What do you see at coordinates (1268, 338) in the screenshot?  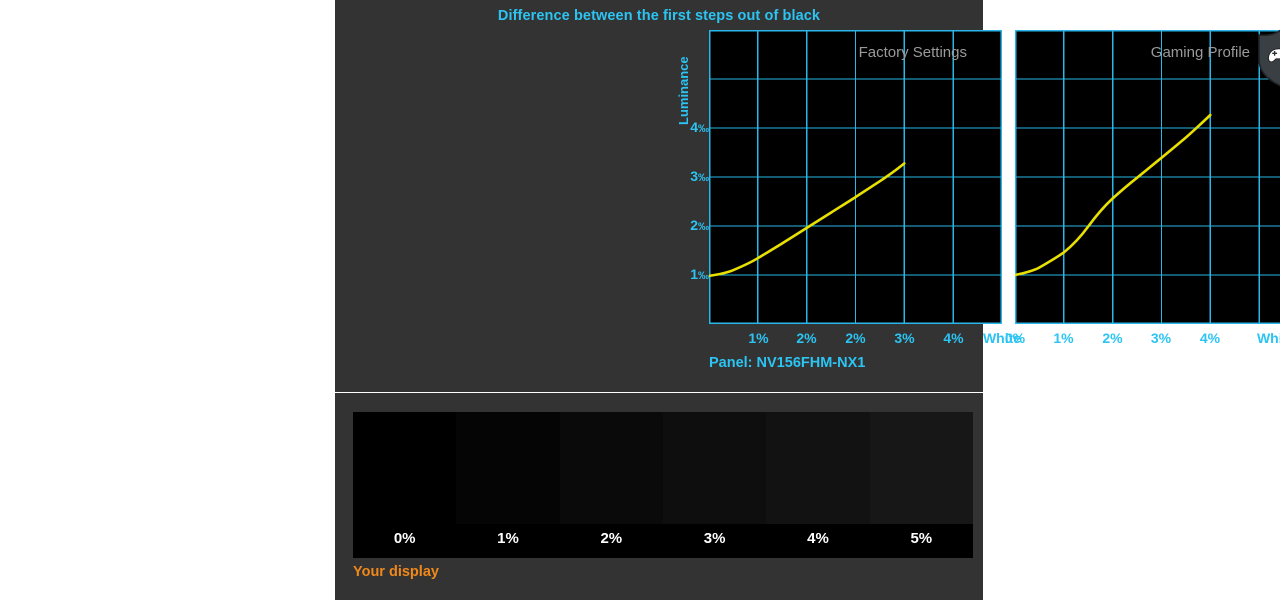 I see `right-x-tick-white: White` at bounding box center [1268, 338].